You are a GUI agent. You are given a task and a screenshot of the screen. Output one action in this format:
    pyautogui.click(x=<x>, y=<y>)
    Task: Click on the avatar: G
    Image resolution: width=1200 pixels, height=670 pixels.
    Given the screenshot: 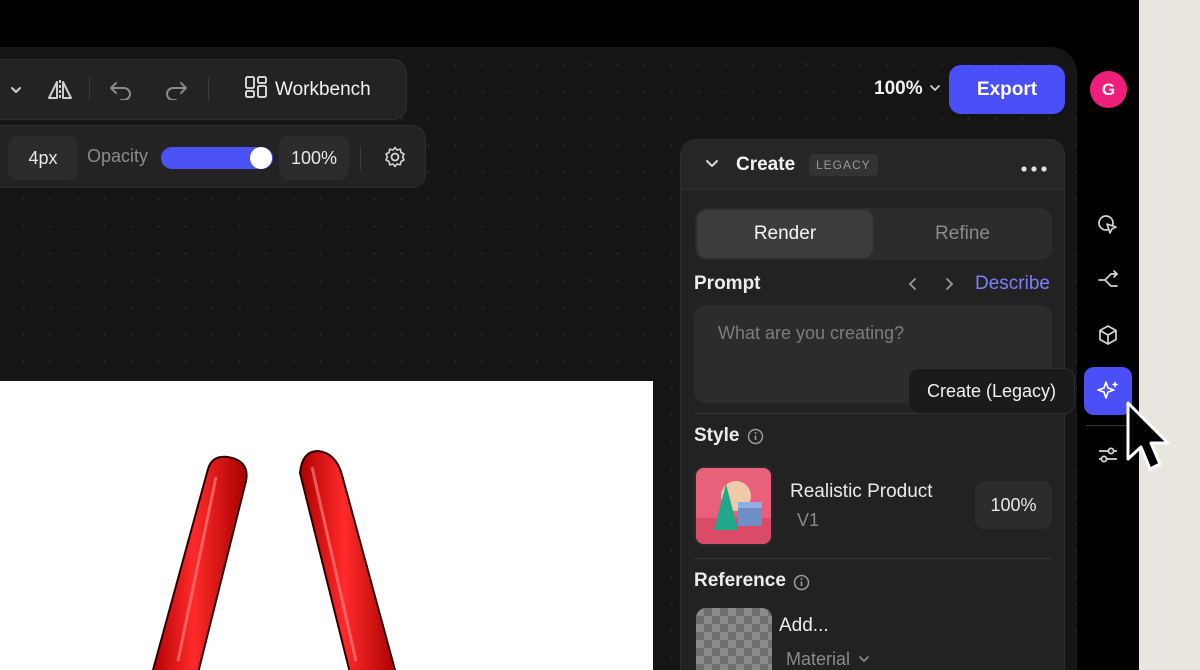 What is the action you would take?
    pyautogui.click(x=1108, y=89)
    